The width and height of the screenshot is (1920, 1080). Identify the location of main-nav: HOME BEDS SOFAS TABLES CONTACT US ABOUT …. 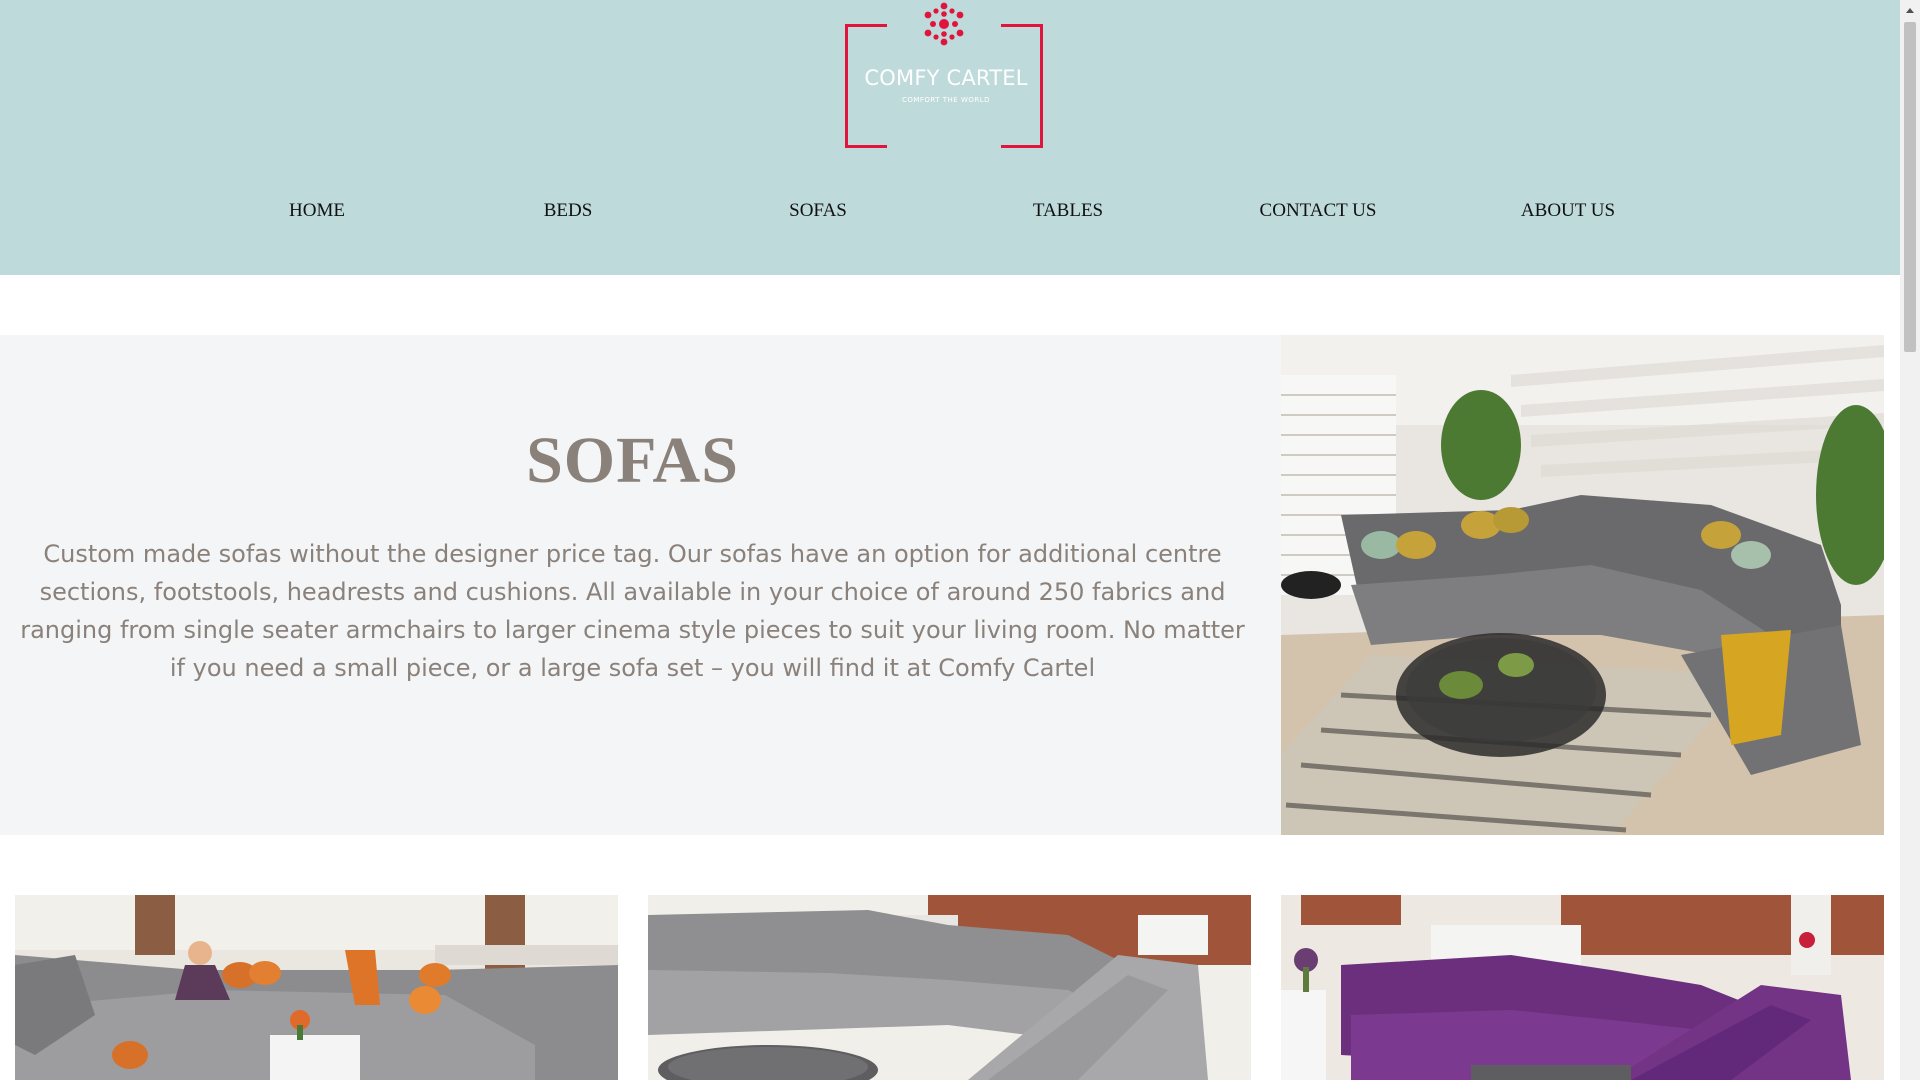
(950, 213).